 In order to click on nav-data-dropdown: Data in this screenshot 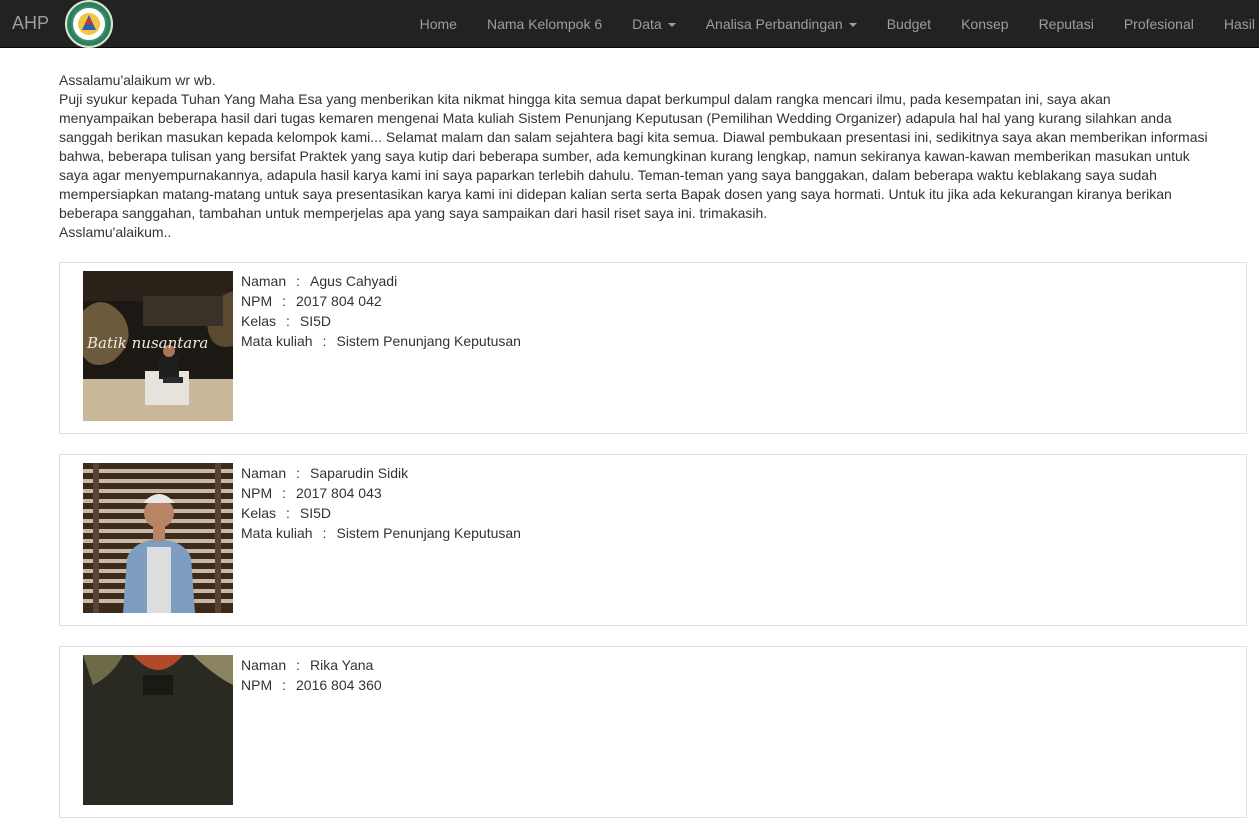, I will do `click(654, 24)`.